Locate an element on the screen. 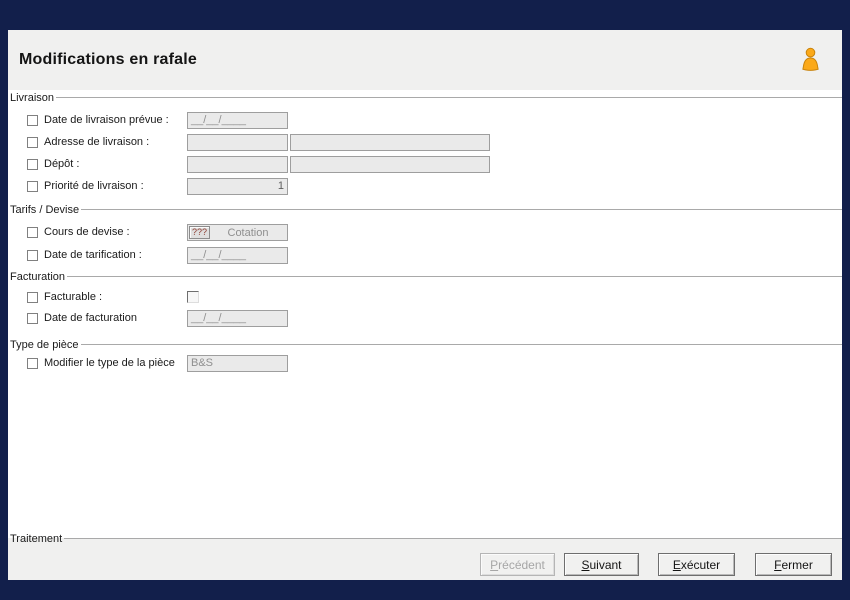 The height and width of the screenshot is (600, 850). executer-button: Exécuter is located at coordinates (696, 564).